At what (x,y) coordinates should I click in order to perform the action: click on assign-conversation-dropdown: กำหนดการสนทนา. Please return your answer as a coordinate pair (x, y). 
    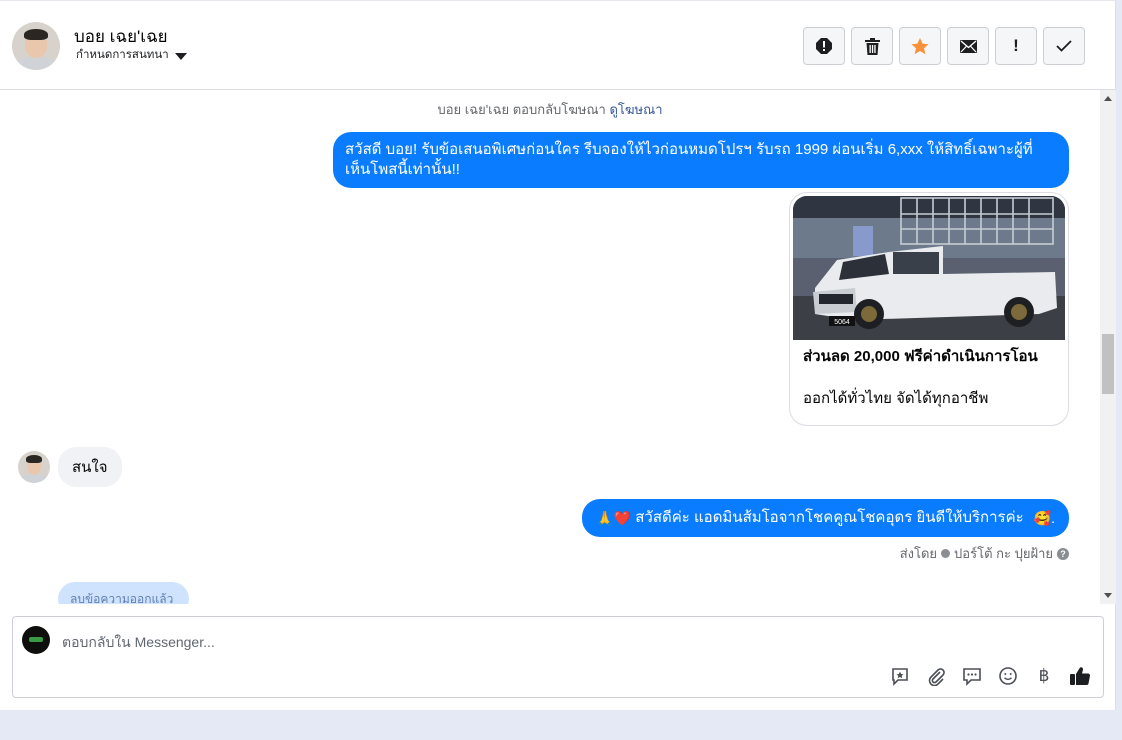
    Looking at the image, I should click on (131, 55).